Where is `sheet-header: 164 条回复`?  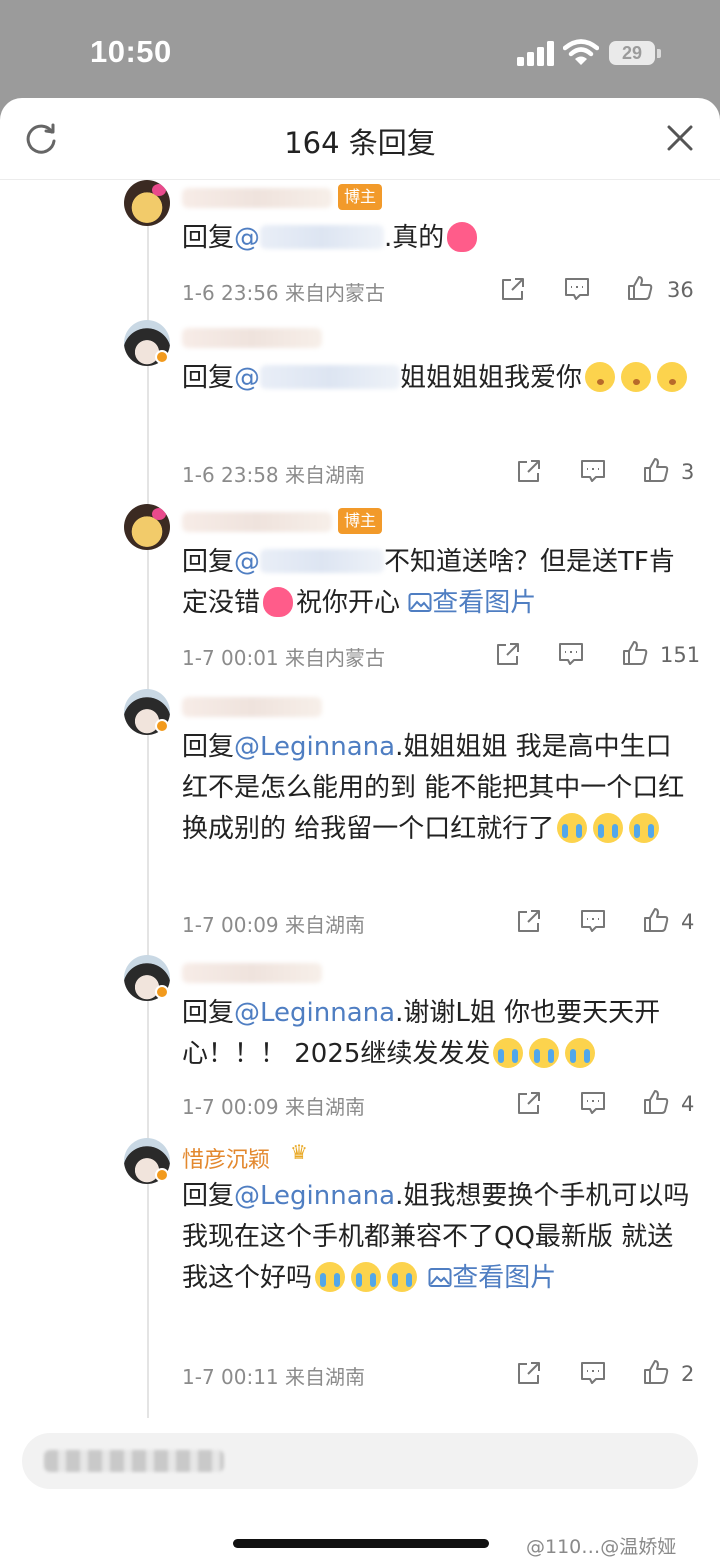 sheet-header: 164 条回复 is located at coordinates (360, 139).